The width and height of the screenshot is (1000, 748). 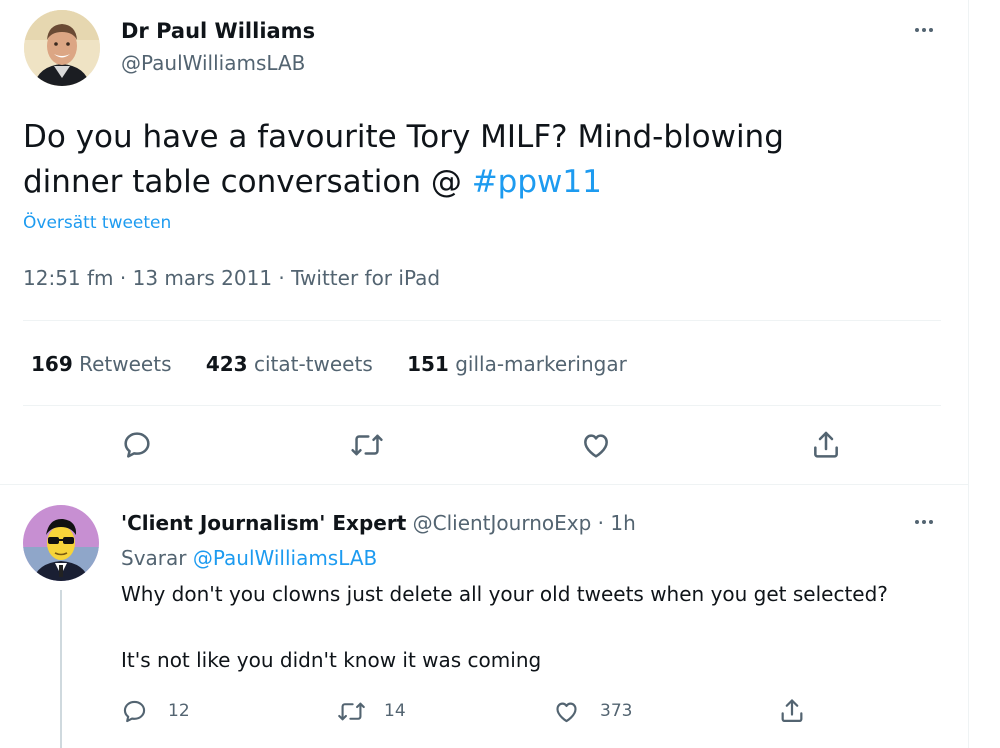 I want to click on replying-label: Svarar, so click(x=154, y=558).